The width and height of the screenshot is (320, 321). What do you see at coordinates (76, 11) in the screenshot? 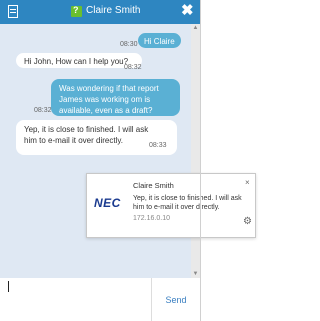
I see `app-logo-icon` at bounding box center [76, 11].